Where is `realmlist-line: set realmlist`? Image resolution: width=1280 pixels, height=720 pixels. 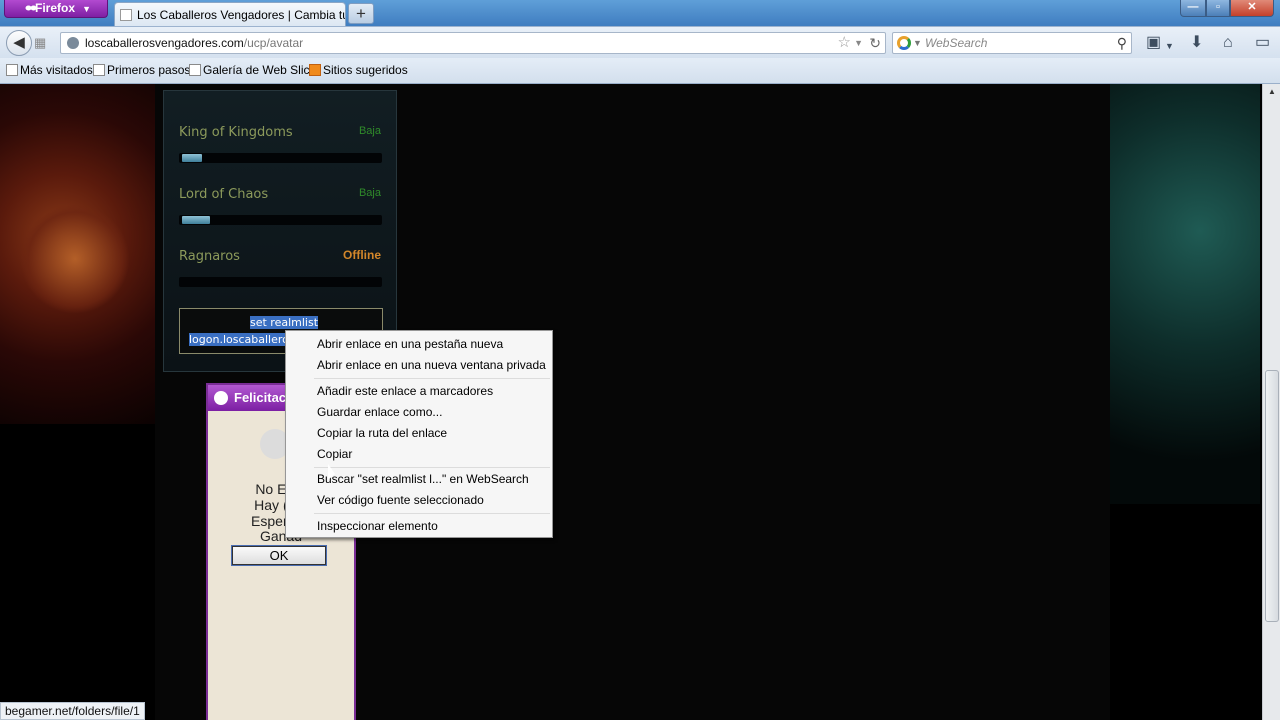 realmlist-line: set realmlist is located at coordinates (284, 322).